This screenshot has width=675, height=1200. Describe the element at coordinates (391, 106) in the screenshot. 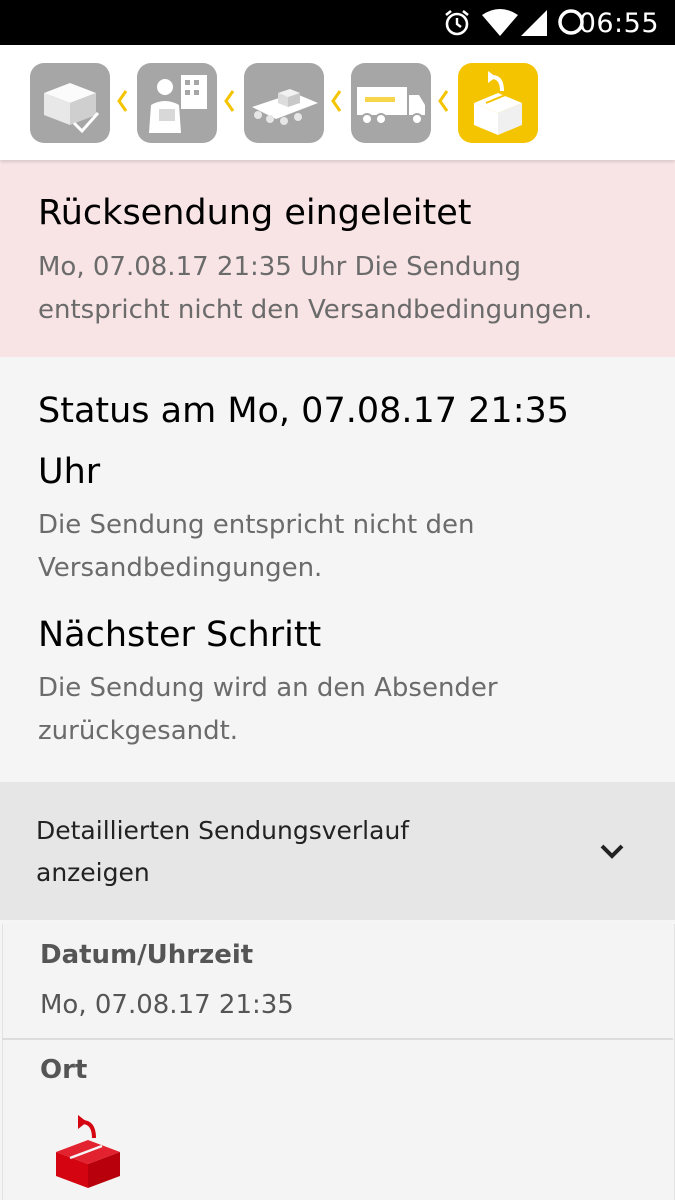

I see `truck-icon` at that location.